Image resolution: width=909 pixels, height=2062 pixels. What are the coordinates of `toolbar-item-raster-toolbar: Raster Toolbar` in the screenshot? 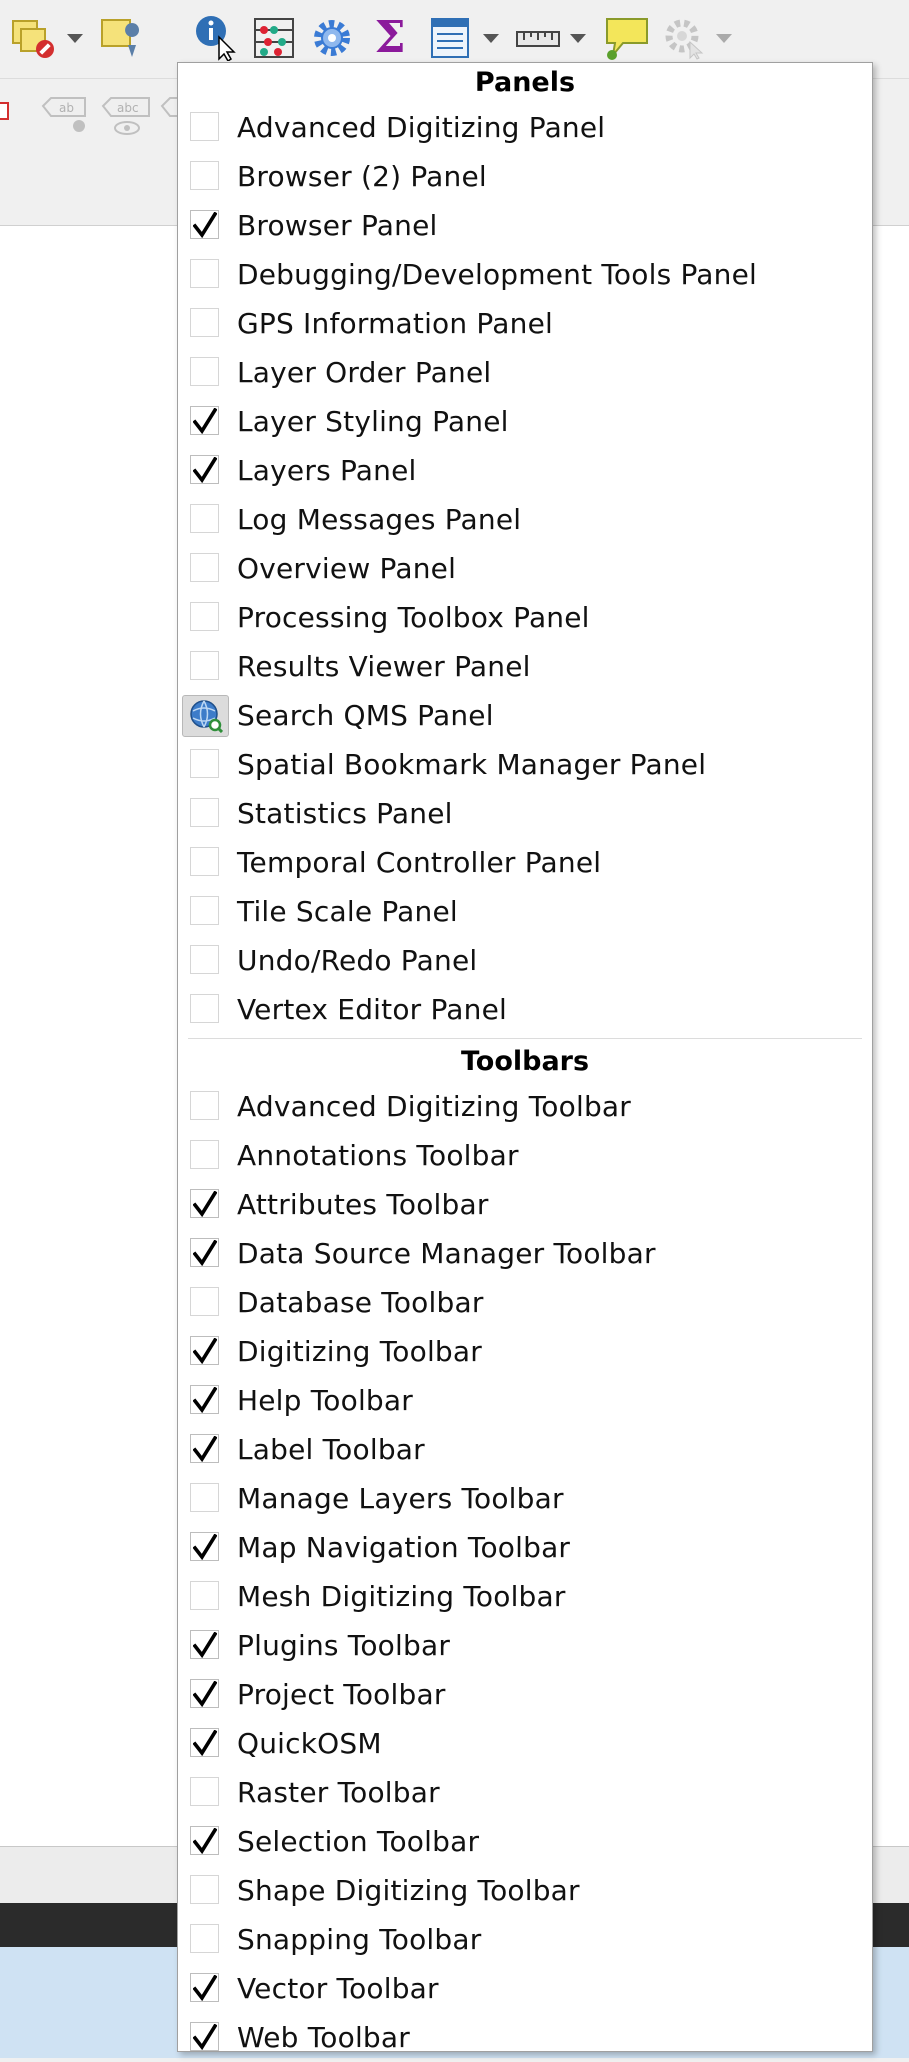 It's located at (525, 1792).